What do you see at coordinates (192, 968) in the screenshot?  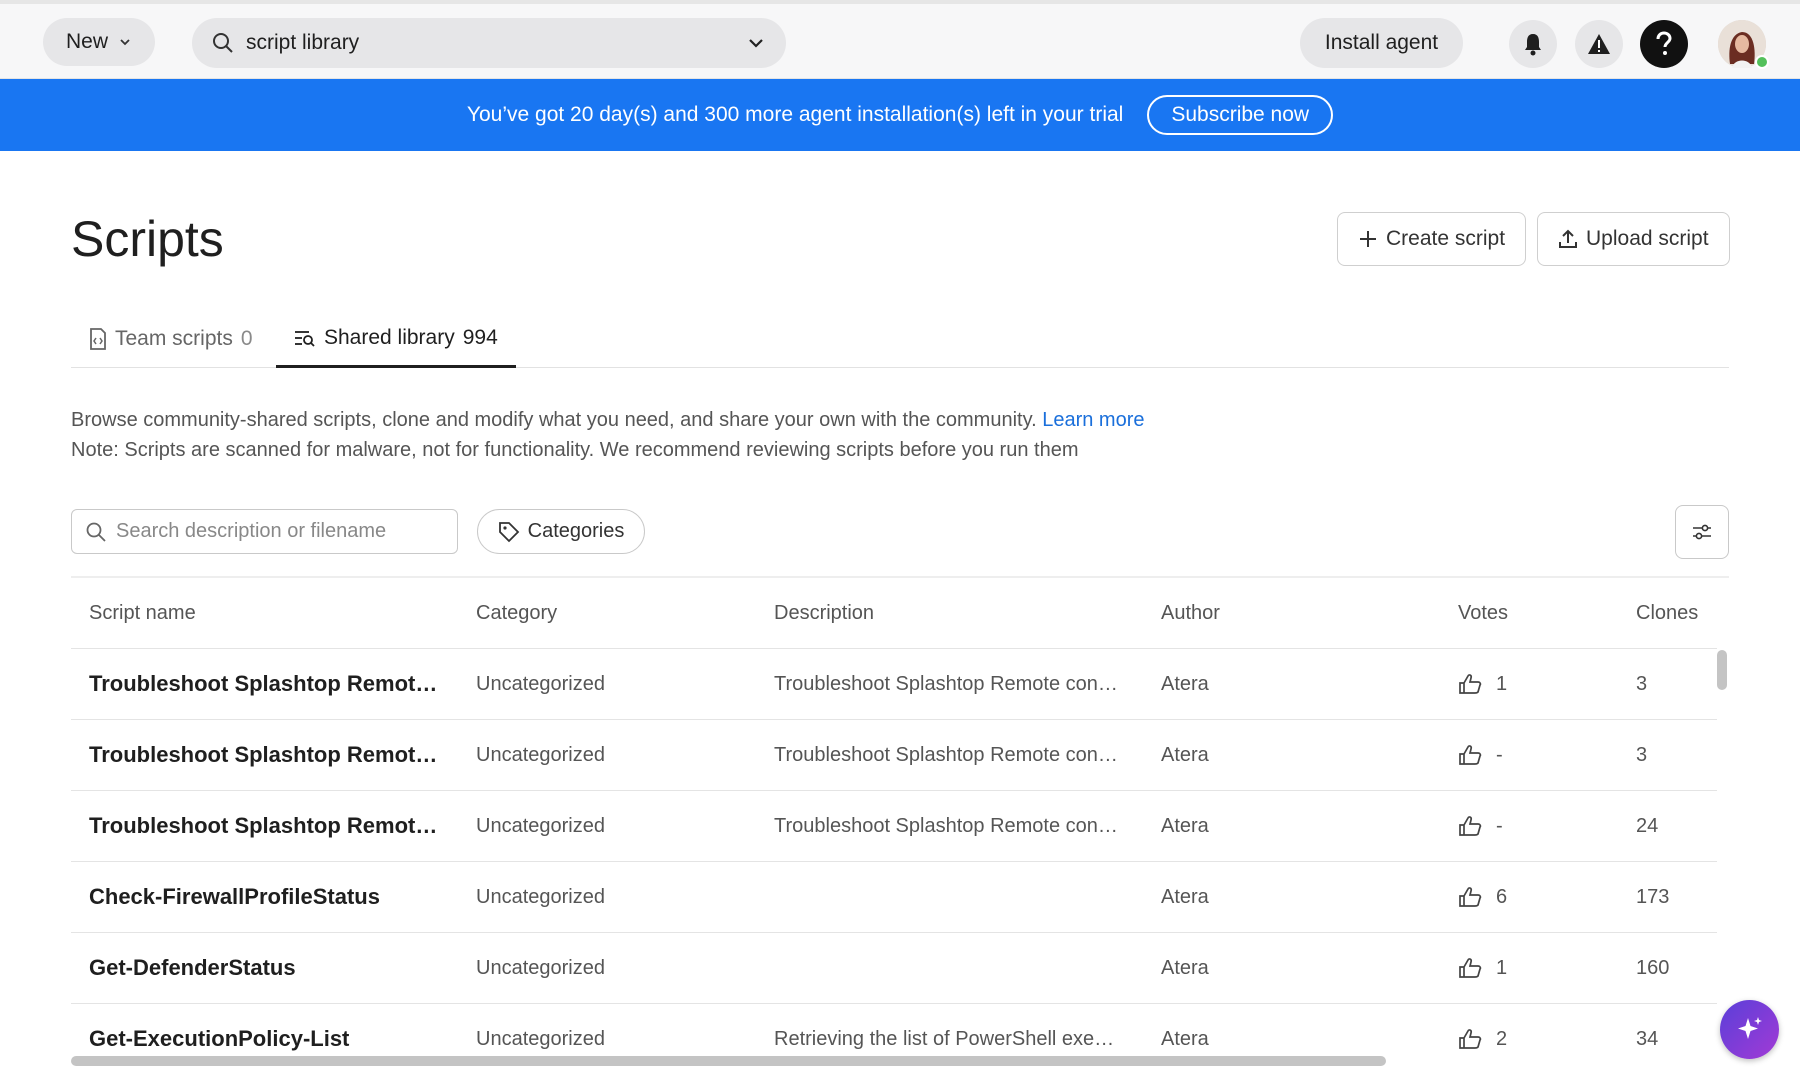 I see `script-name: Get-DefenderStatus` at bounding box center [192, 968].